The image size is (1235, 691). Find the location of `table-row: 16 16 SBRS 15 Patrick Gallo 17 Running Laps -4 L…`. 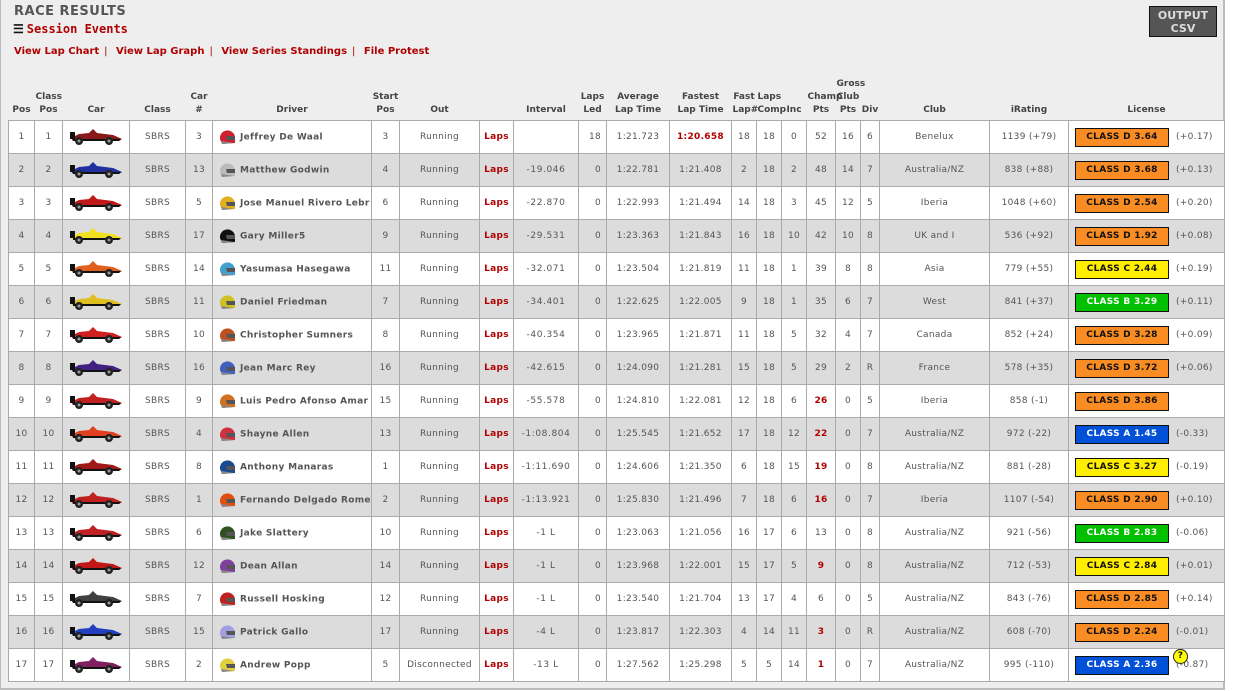

table-row: 16 16 SBRS 15 Patrick Gallo 17 Running Laps -4 L… is located at coordinates (616, 632).